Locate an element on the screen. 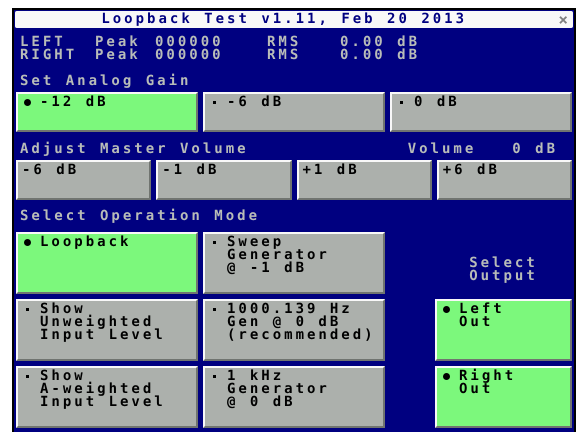 This screenshot has width=579, height=432. volume-label: Volume is located at coordinates (442, 150).